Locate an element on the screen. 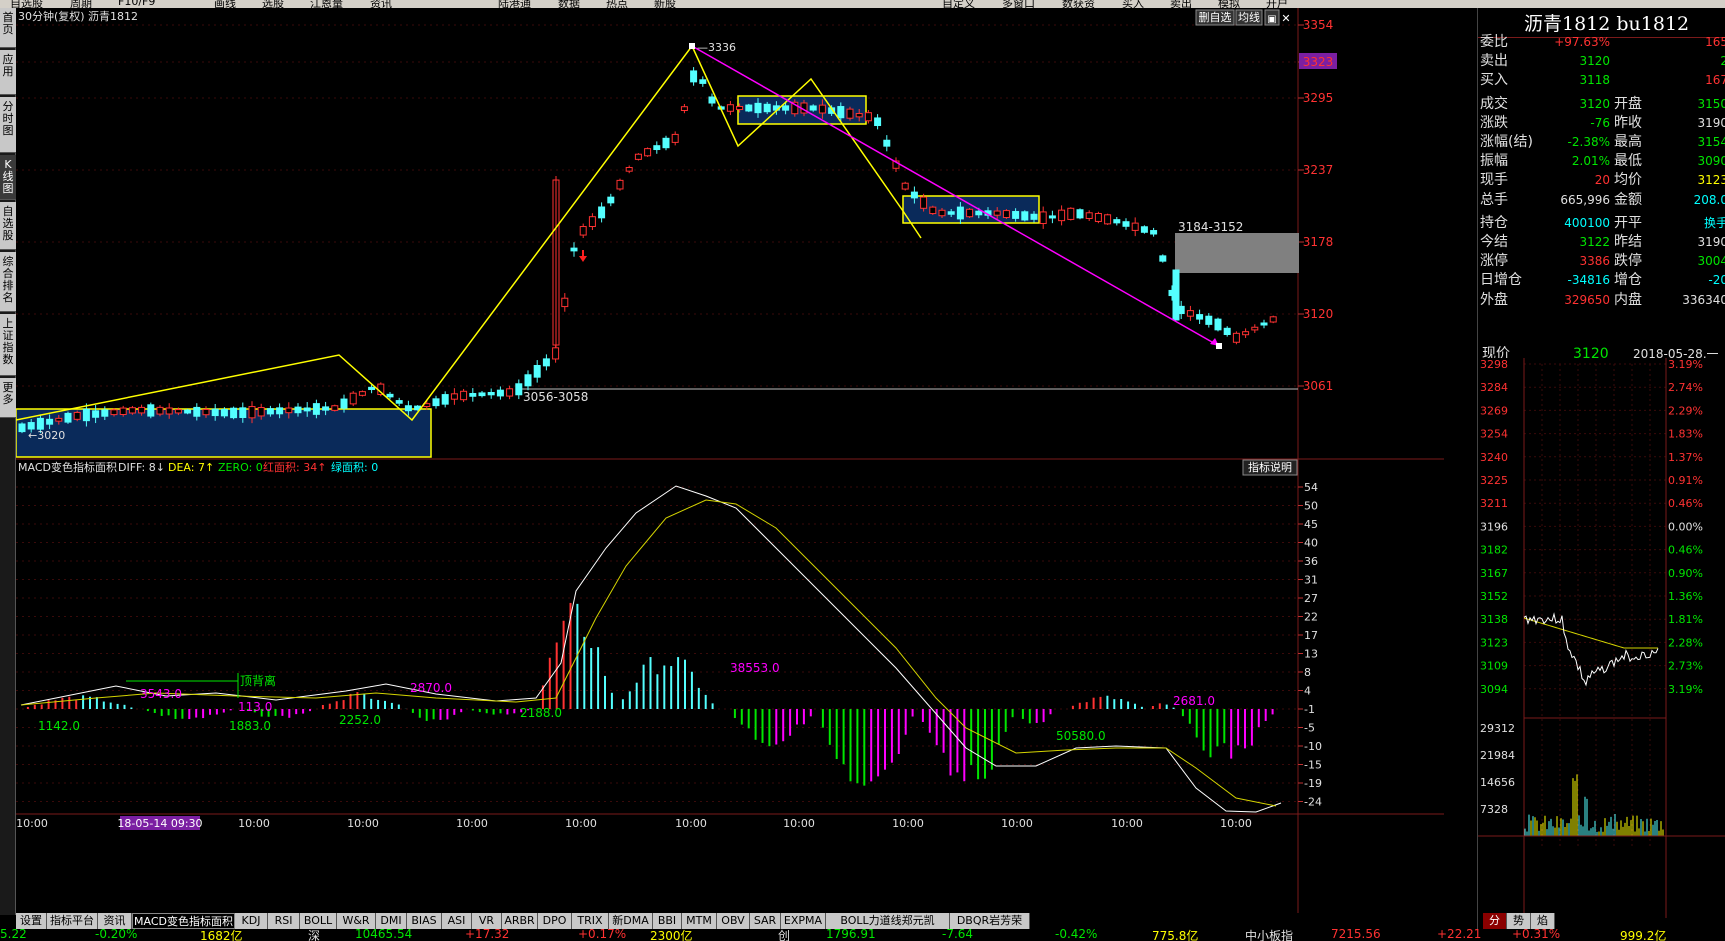 This screenshot has height=941, width=1725. indicator-tab-1: 指标平台 is located at coordinates (72, 921).